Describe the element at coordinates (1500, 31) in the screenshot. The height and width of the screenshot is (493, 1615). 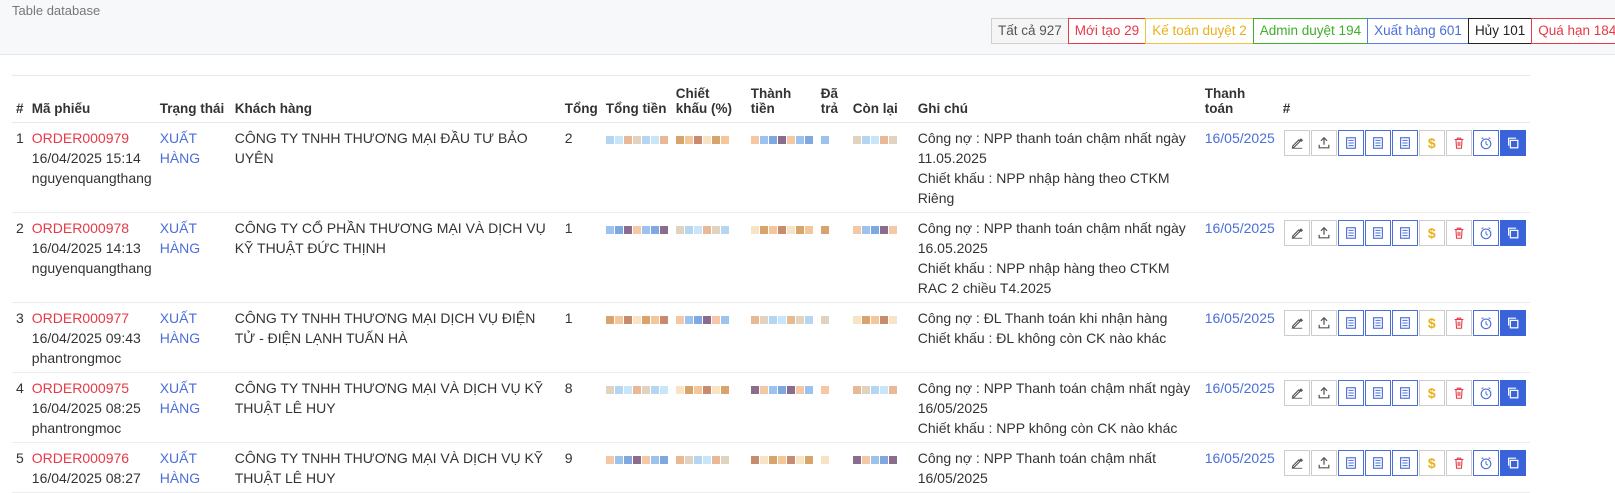
I see `filter-cancelled: Hủy 101` at that location.